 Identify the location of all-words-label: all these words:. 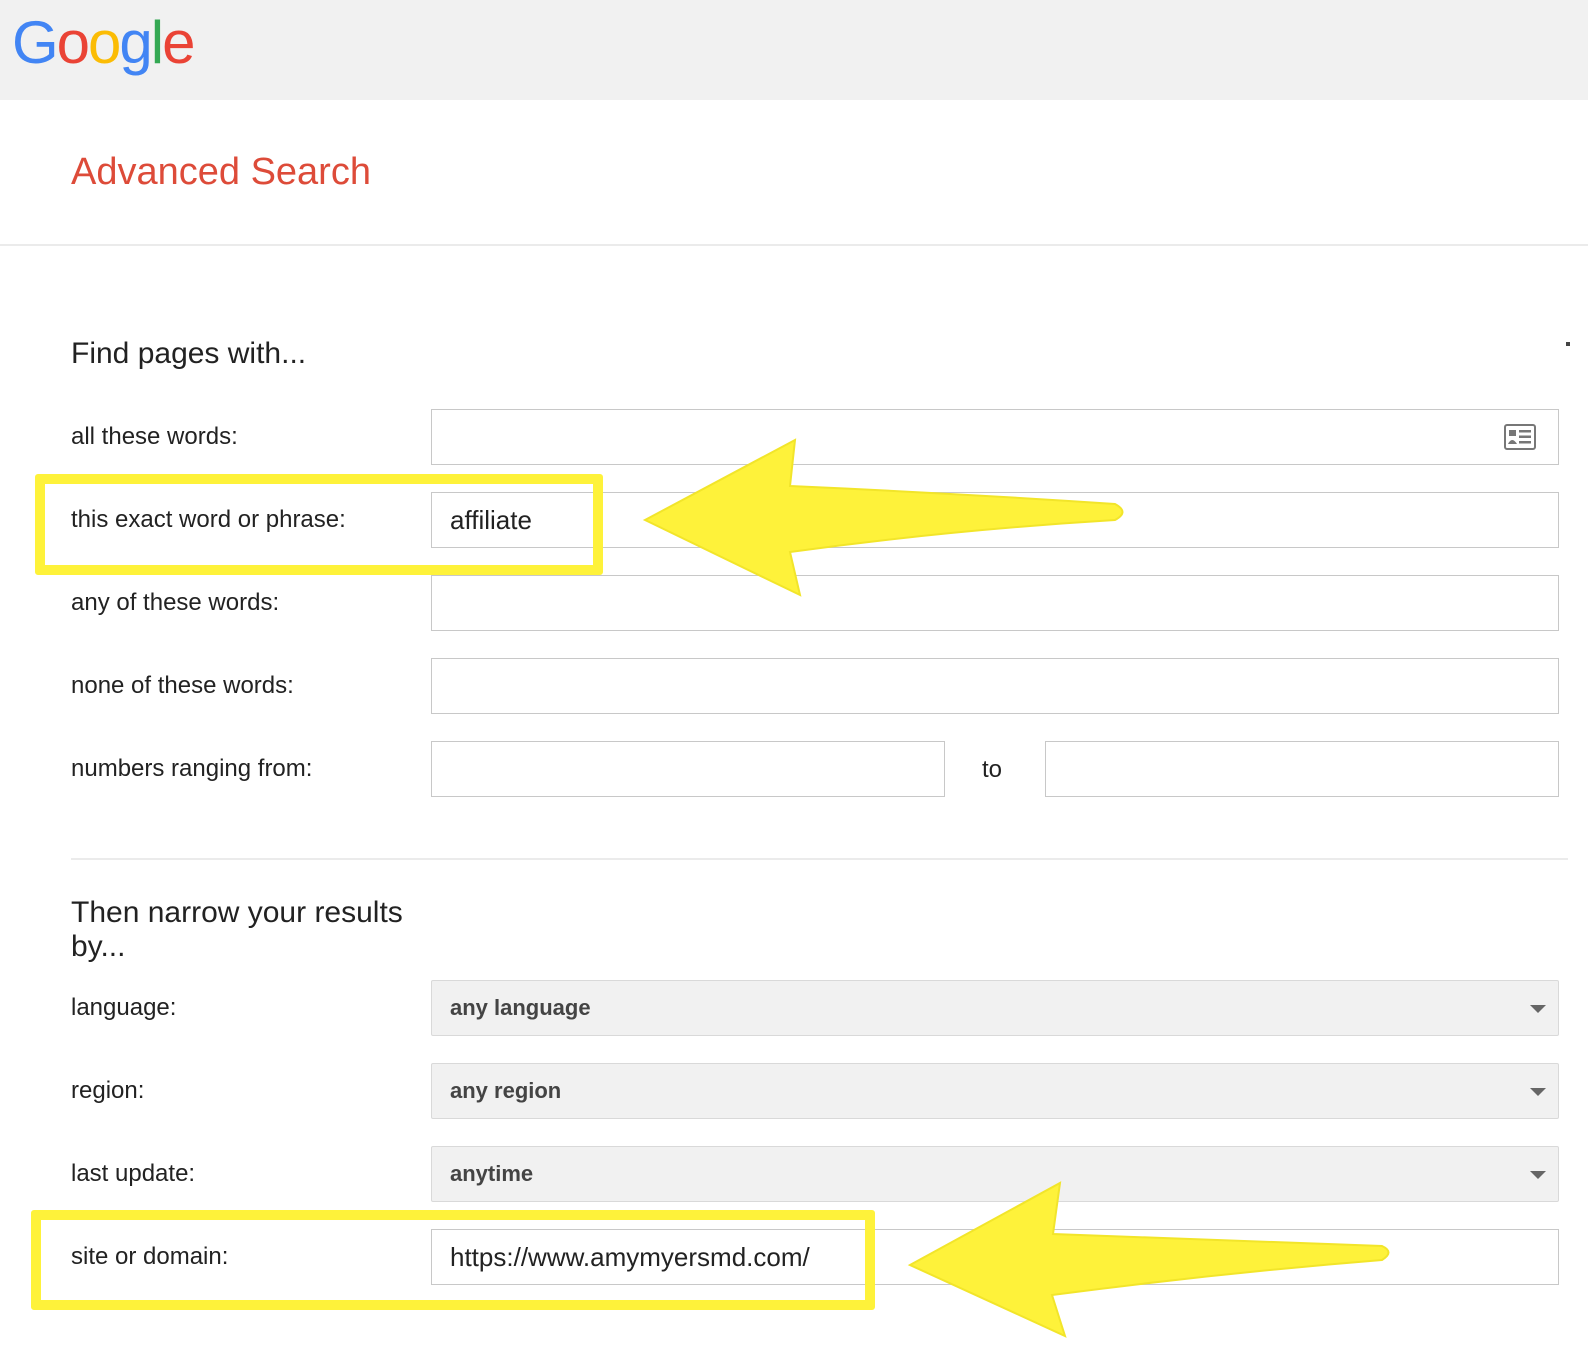
(154, 436).